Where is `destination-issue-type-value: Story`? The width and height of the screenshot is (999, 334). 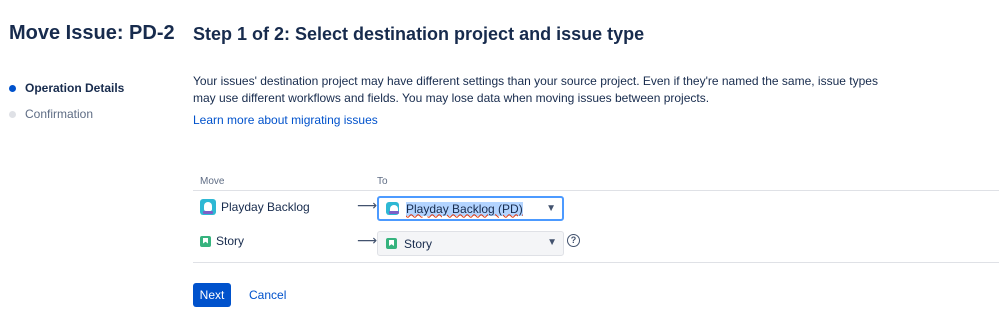
destination-issue-type-value: Story is located at coordinates (418, 243).